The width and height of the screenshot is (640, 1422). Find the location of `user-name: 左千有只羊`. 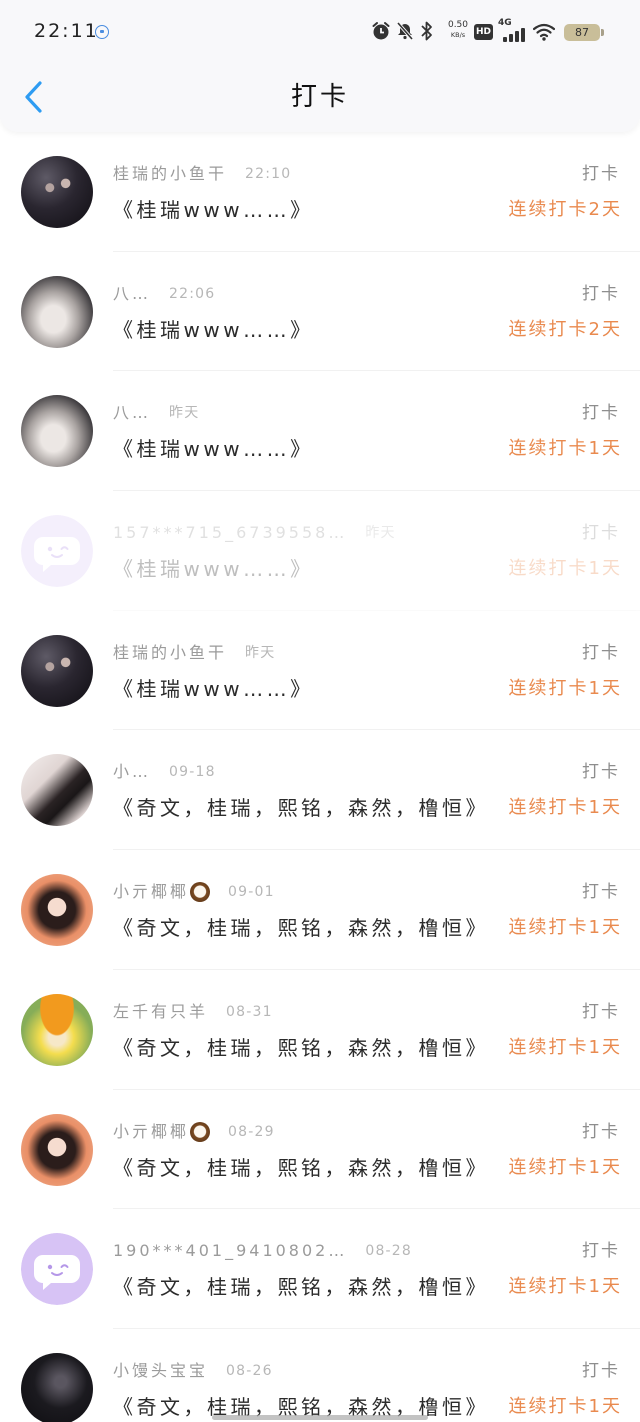

user-name: 左千有只羊 is located at coordinates (161, 1011).